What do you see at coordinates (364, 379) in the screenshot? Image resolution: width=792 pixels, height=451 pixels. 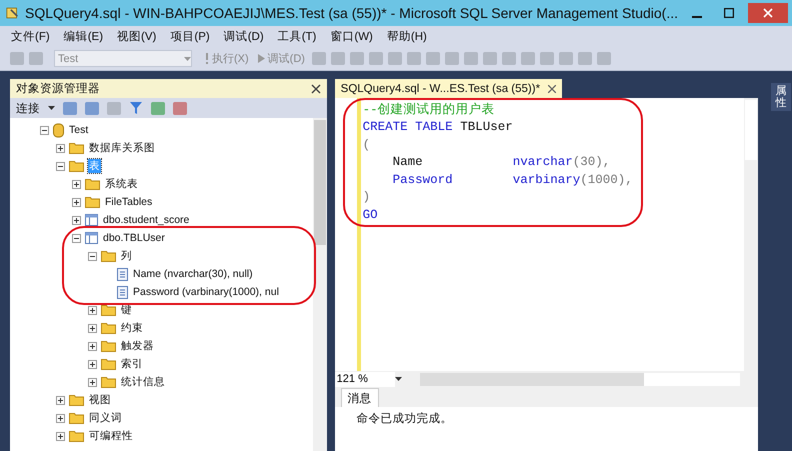 I see `zoom-dropdown: 121 %` at bounding box center [364, 379].